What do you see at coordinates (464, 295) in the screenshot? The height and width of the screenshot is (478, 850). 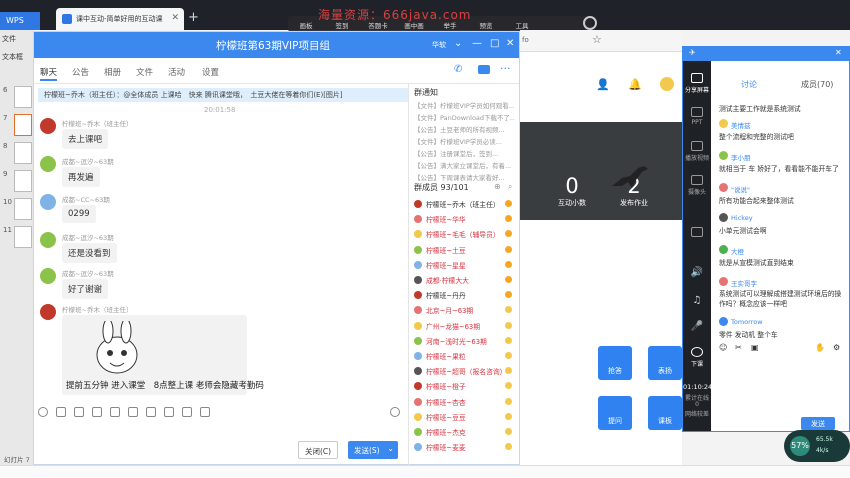 I see `member-row: 柠檬班~丹丹` at bounding box center [464, 295].